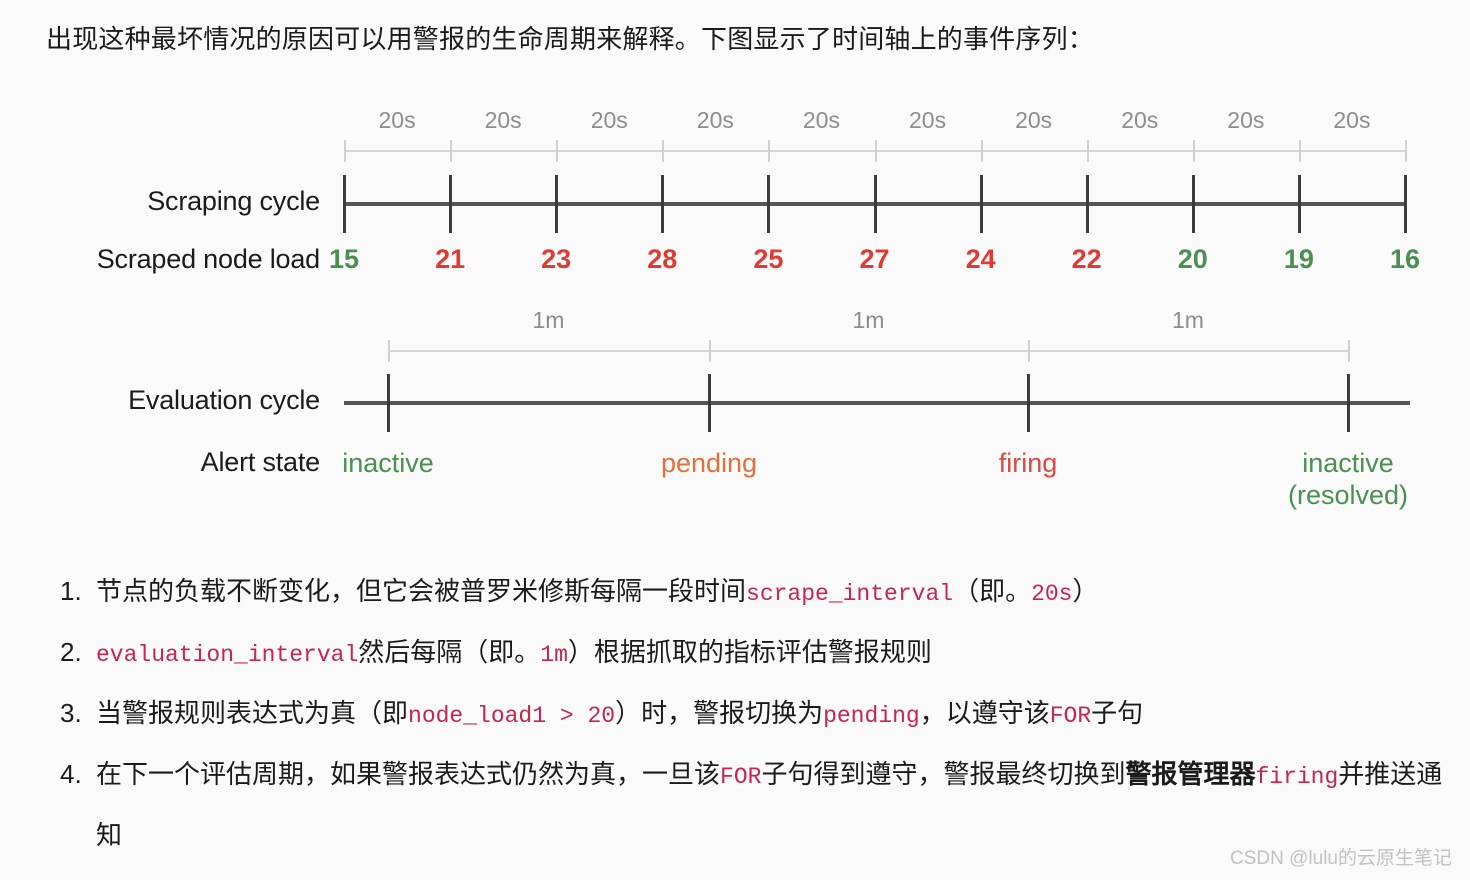  What do you see at coordinates (1348, 479) in the screenshot?
I see `alert-state-value: inactive (resolved)` at bounding box center [1348, 479].